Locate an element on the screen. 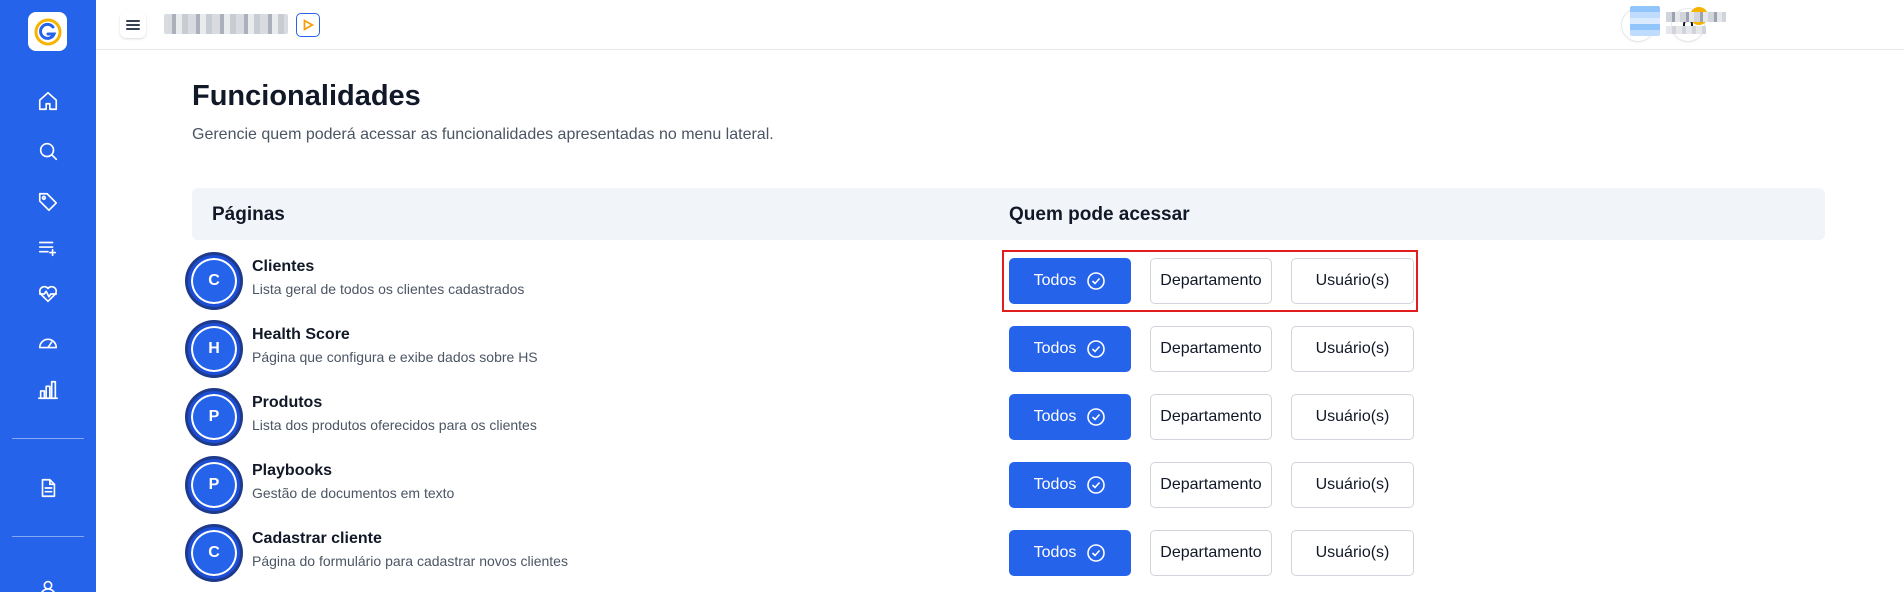 The width and height of the screenshot is (1904, 592). tutorial-video-button is located at coordinates (308, 25).